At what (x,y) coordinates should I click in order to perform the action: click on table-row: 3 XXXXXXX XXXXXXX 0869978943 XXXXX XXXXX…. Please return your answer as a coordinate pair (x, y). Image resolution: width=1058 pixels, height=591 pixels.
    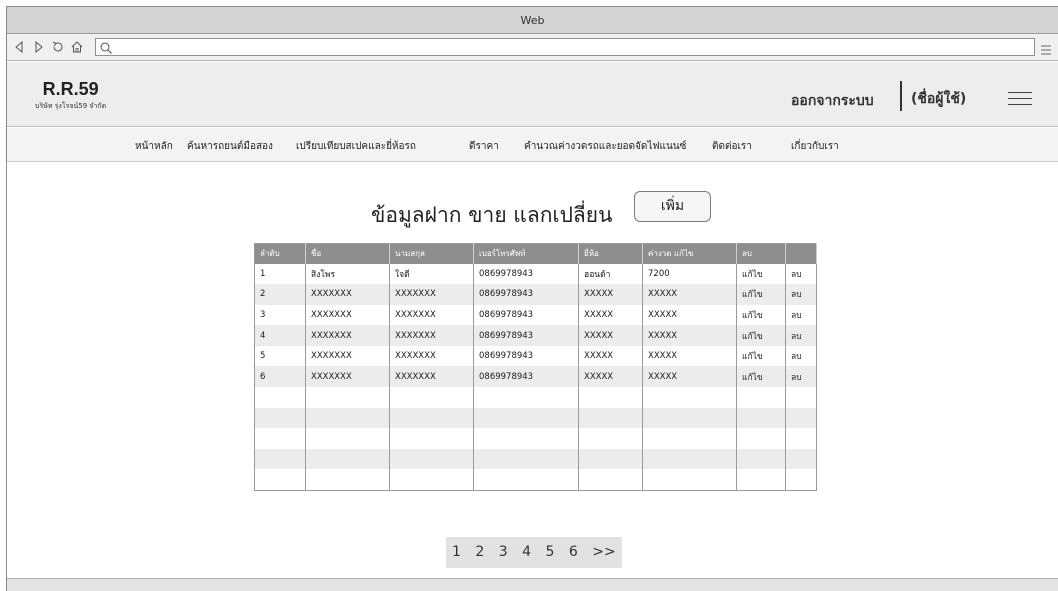
    Looking at the image, I should click on (535, 315).